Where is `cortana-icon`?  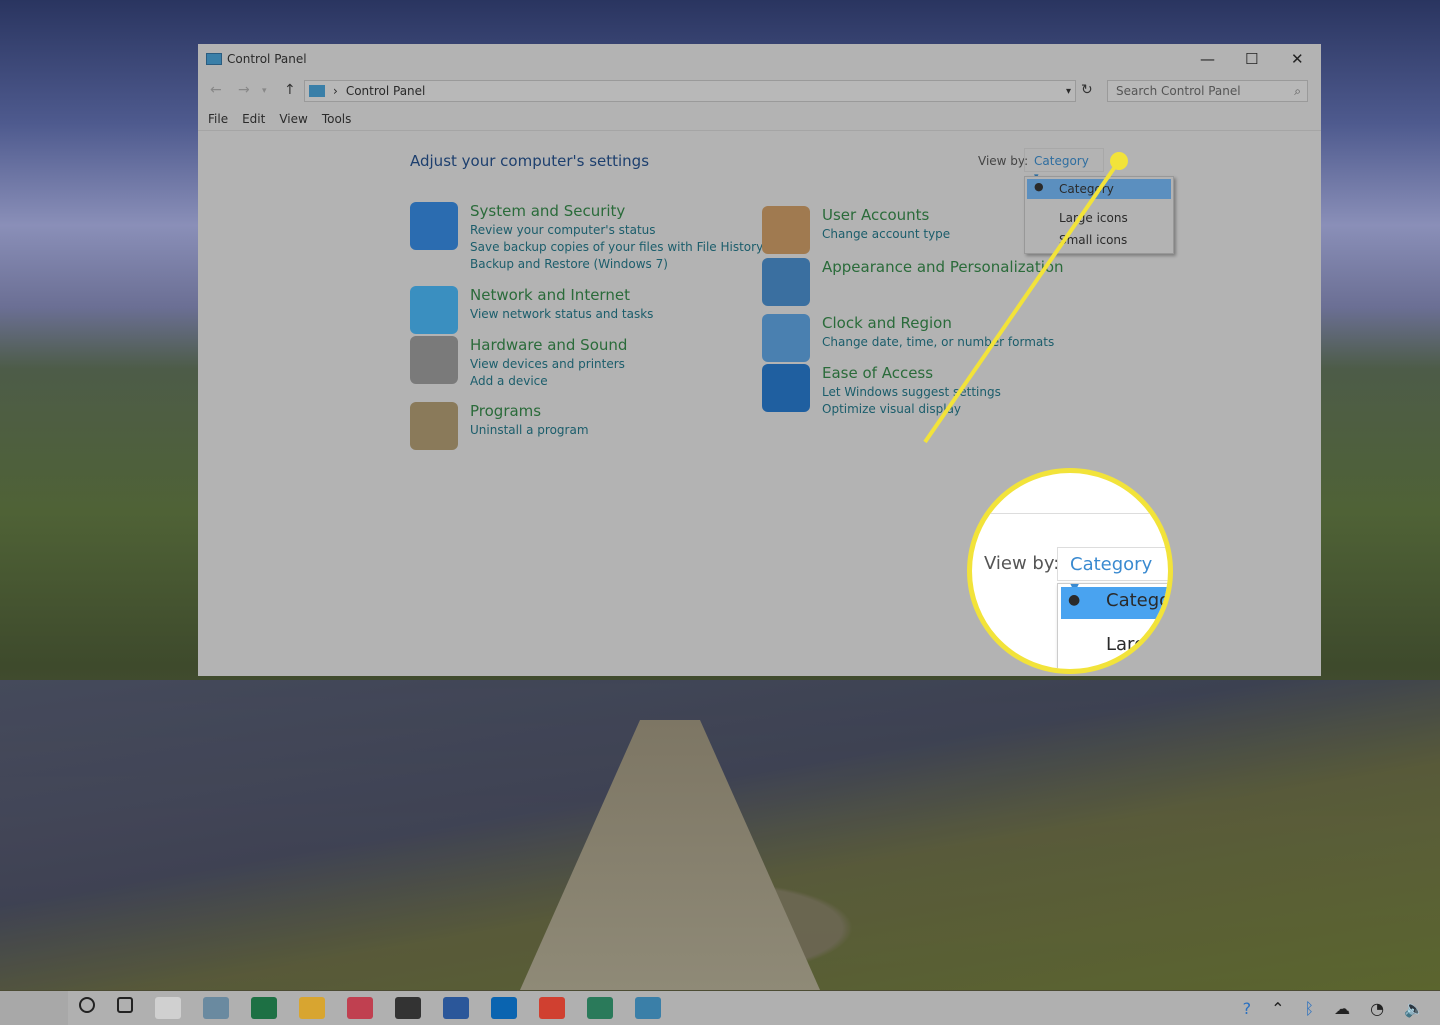 cortana-icon is located at coordinates (87, 1005).